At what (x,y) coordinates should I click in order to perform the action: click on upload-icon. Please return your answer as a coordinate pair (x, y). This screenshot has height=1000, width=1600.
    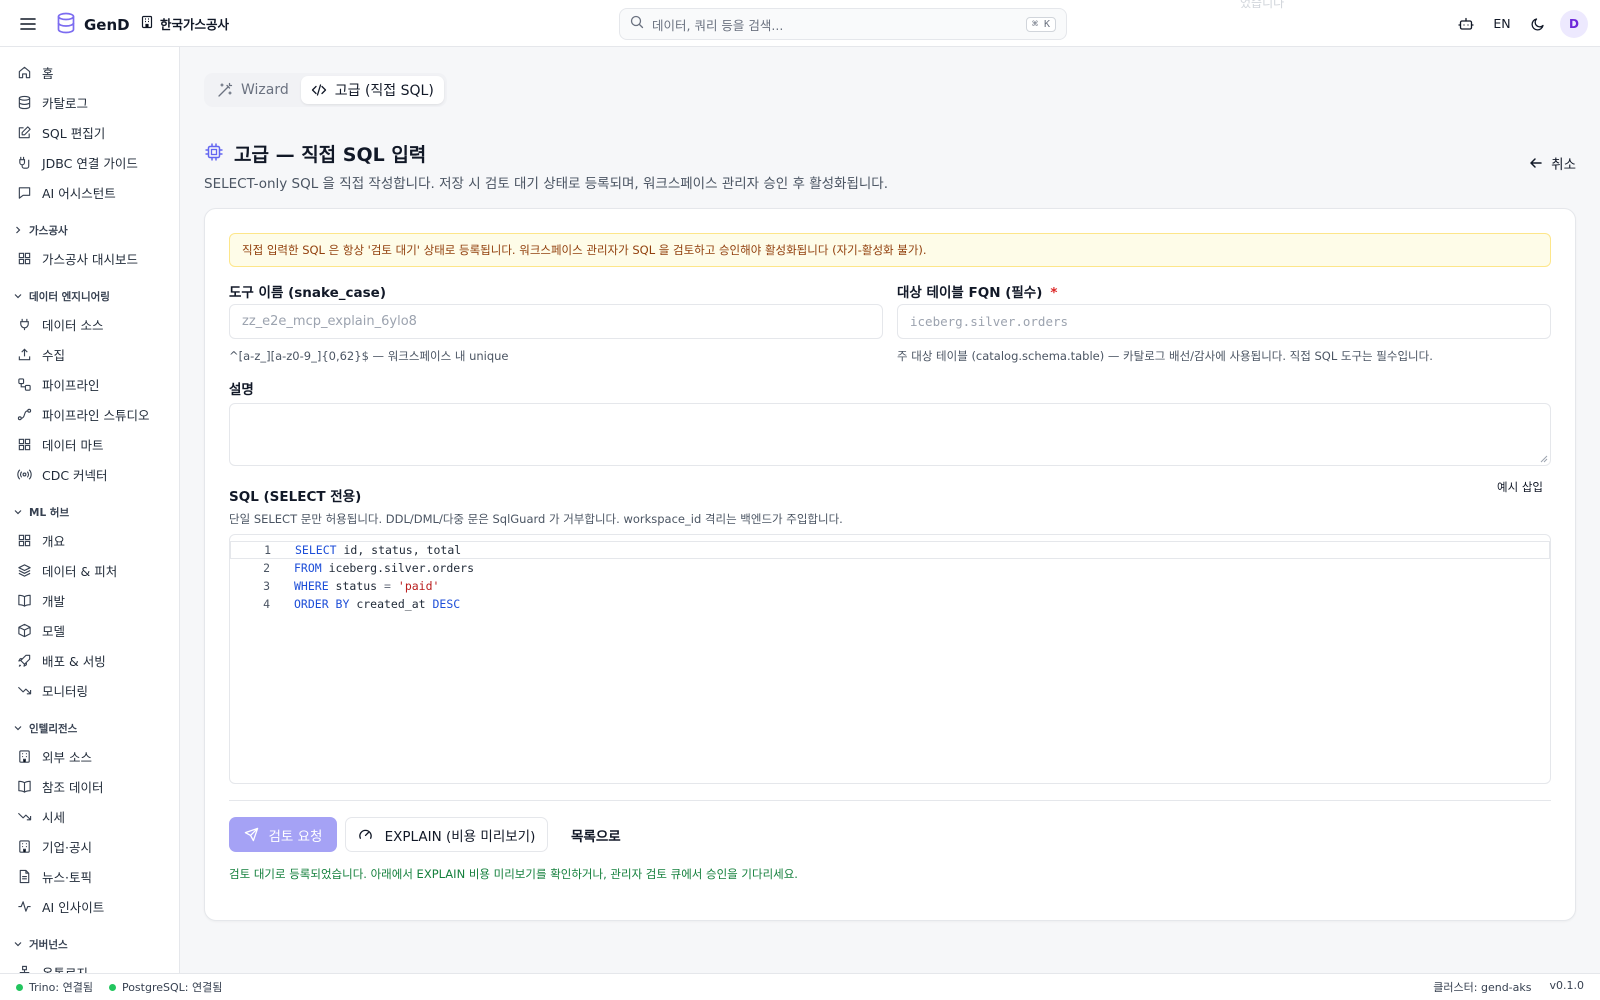
    Looking at the image, I should click on (24, 354).